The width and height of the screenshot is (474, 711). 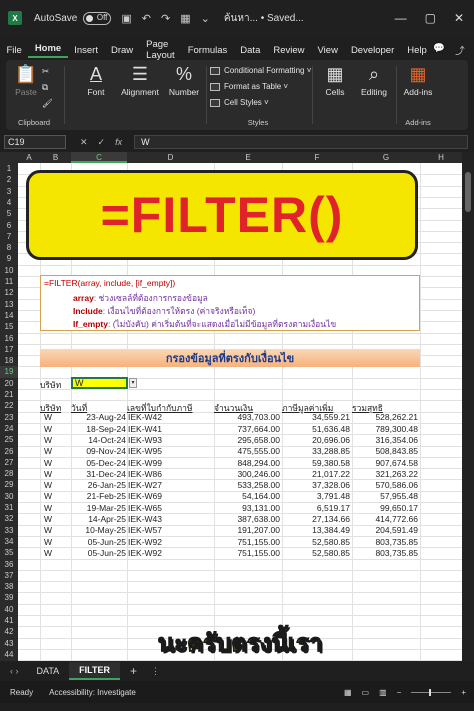 What do you see at coordinates (385, 474) in the screenshot?
I see `table-cell: 321,263.22` at bounding box center [385, 474].